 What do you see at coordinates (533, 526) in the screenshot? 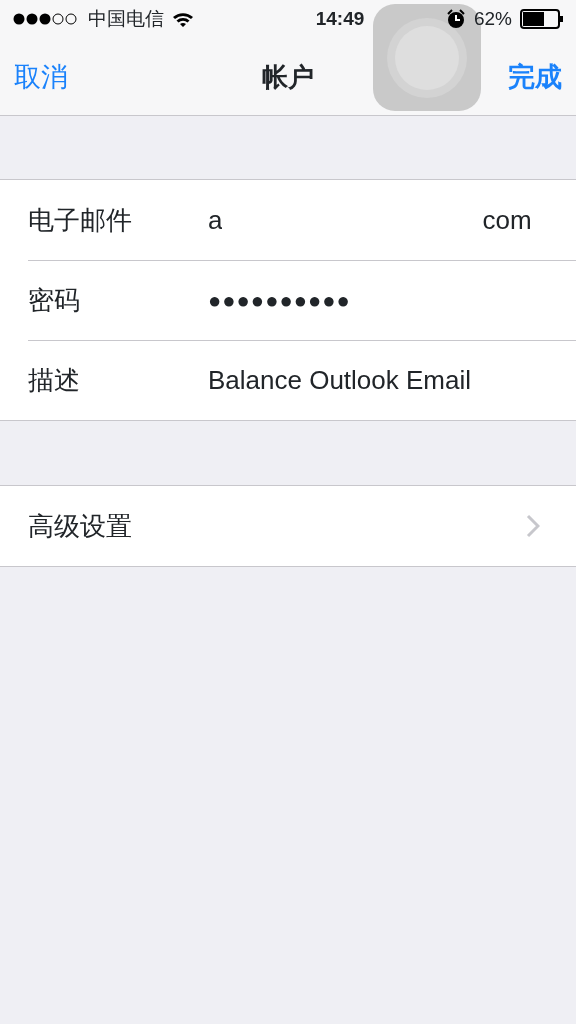
I see `chevron-icon` at bounding box center [533, 526].